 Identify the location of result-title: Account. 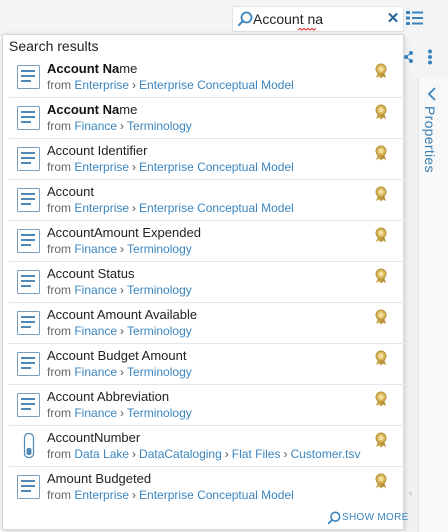
(70, 191).